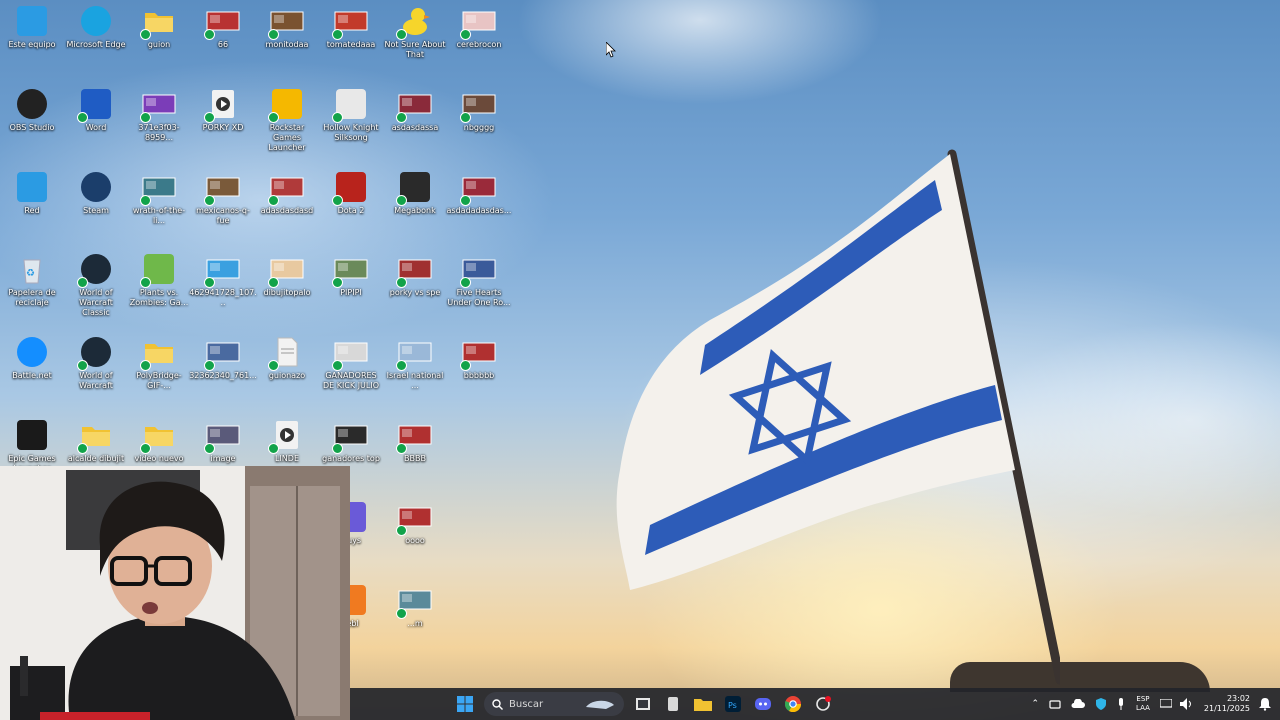 The height and width of the screenshot is (720, 1280). I want to click on desktop-icon-label: LINDE, so click(286, 458).